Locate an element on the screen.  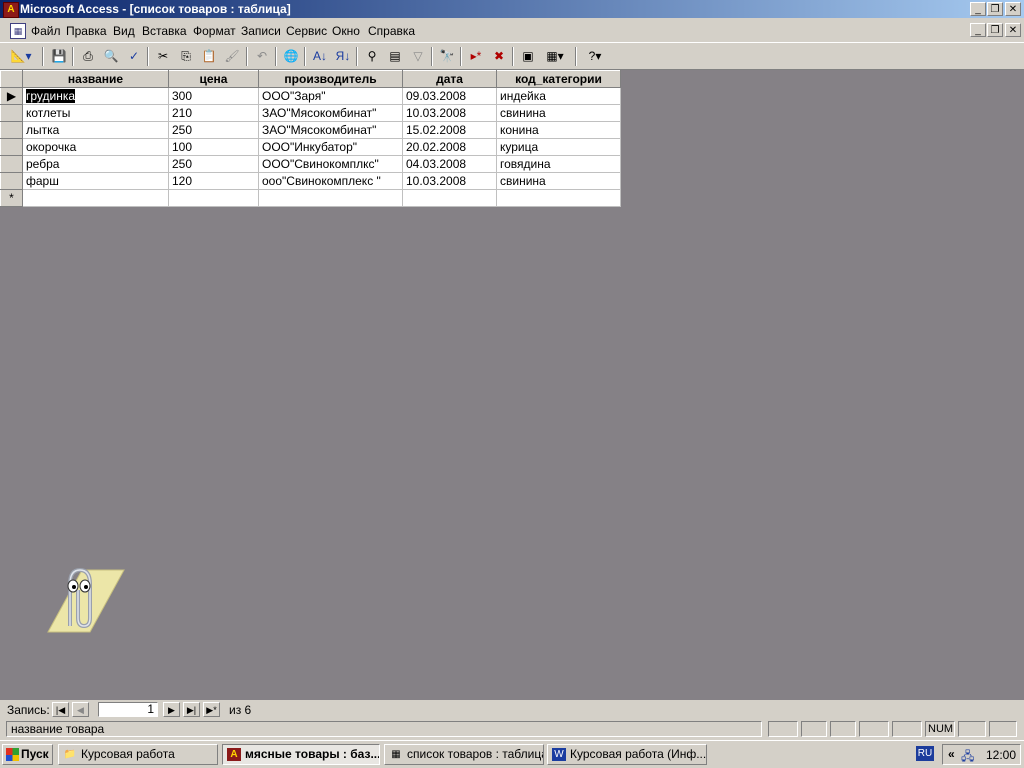
close-button: ✕ is located at coordinates (1013, 9).